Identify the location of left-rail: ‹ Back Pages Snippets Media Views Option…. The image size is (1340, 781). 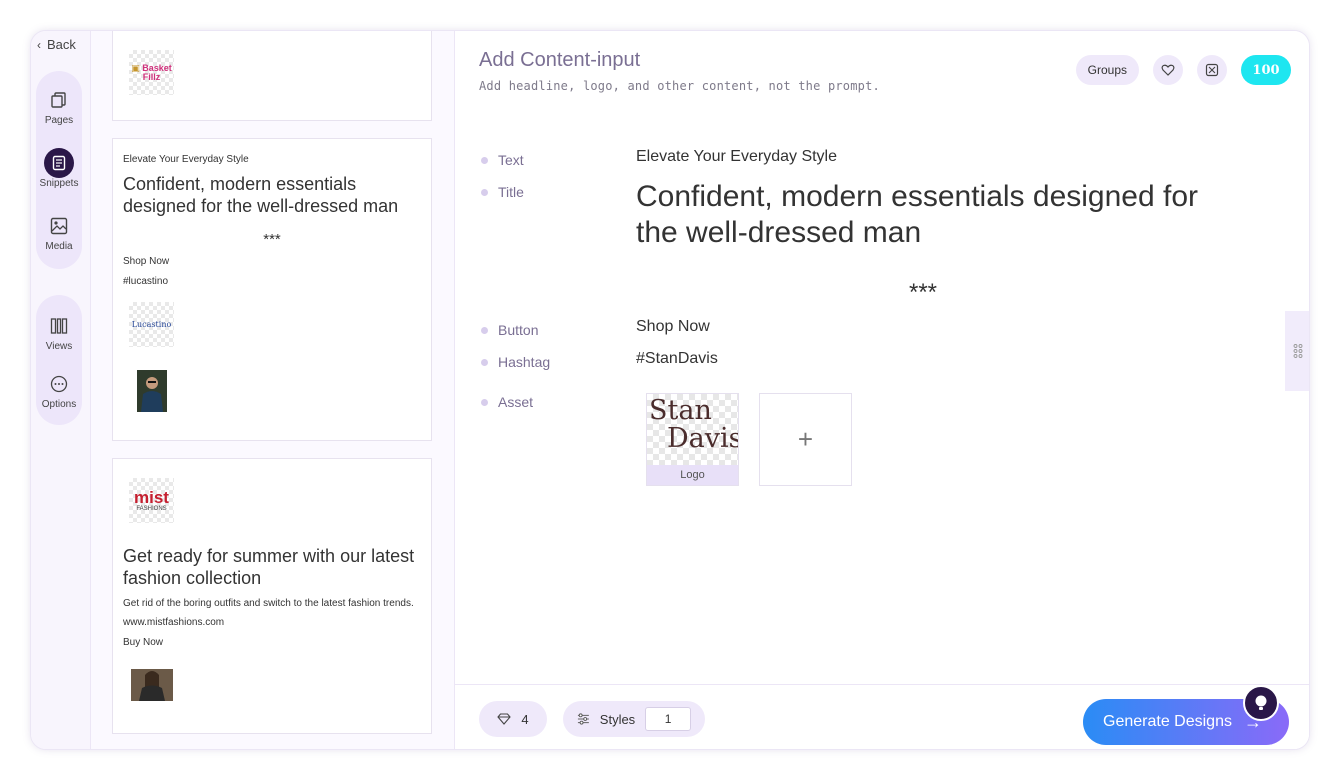
(61, 390).